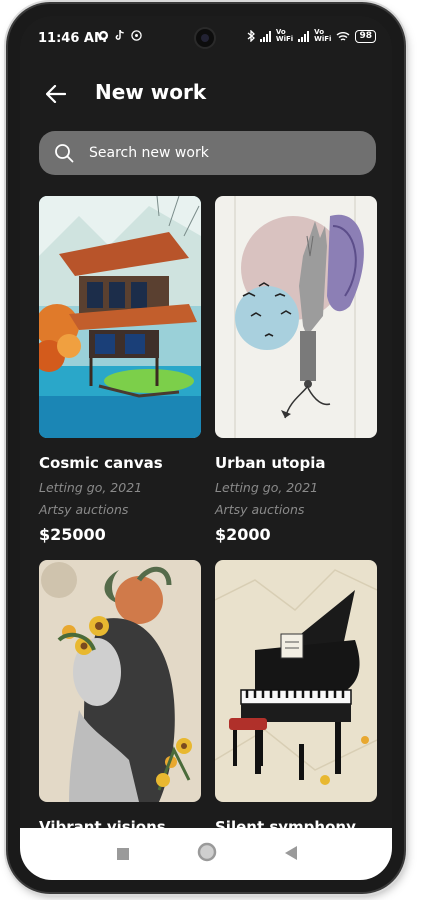 This screenshot has height=900, width=425. Describe the element at coordinates (304, 36) in the screenshot. I see `signal-2-icon` at that location.